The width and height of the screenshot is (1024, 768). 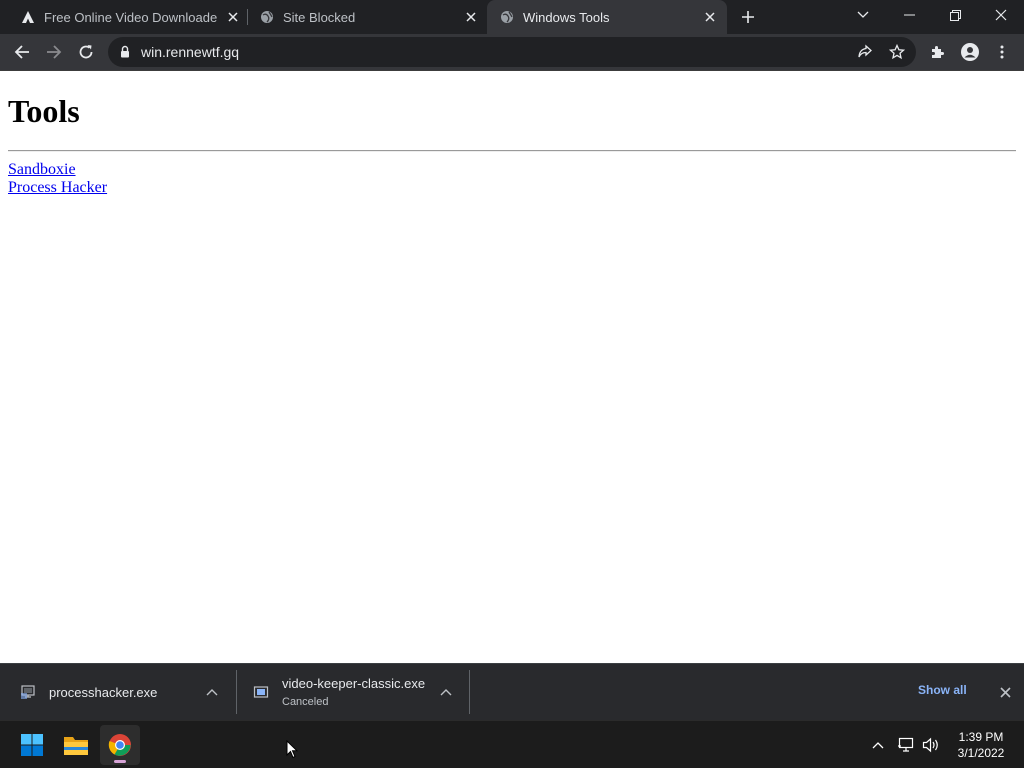 What do you see at coordinates (863, 15) in the screenshot?
I see `tab-search-chevron-down-icon` at bounding box center [863, 15].